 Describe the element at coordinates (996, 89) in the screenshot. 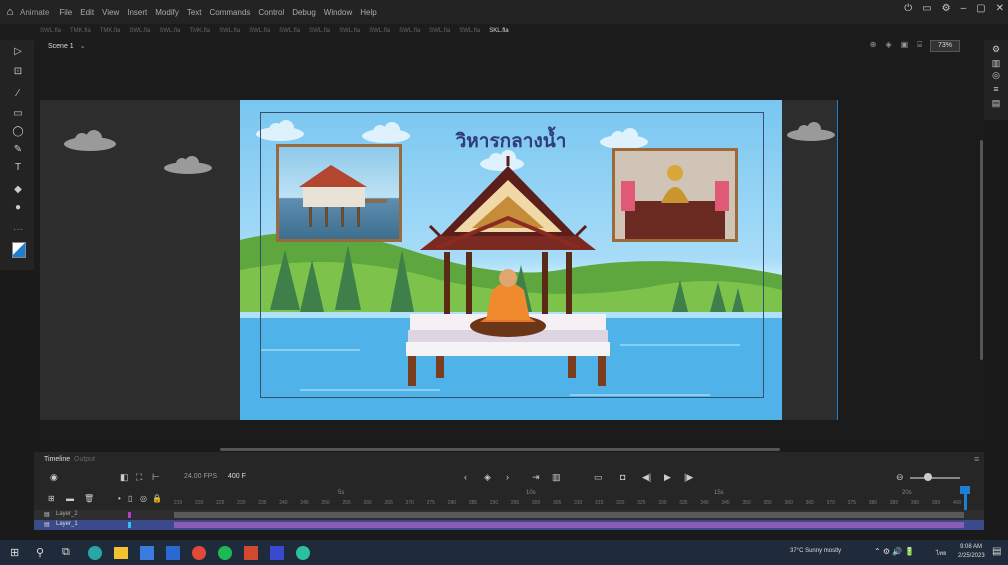

I see `align-icon: ≡` at that location.